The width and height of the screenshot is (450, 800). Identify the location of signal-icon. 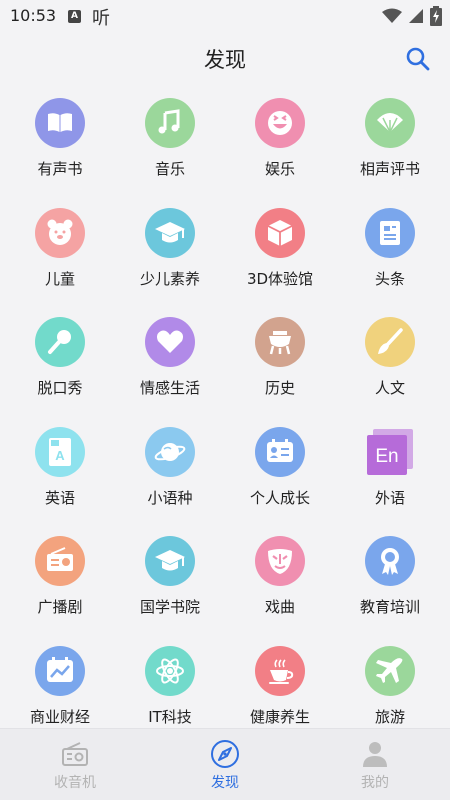
(416, 16).